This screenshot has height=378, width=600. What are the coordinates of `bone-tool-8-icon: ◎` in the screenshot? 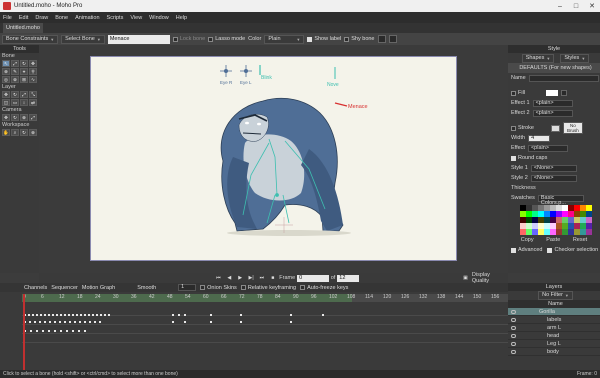 It's located at (6, 79).